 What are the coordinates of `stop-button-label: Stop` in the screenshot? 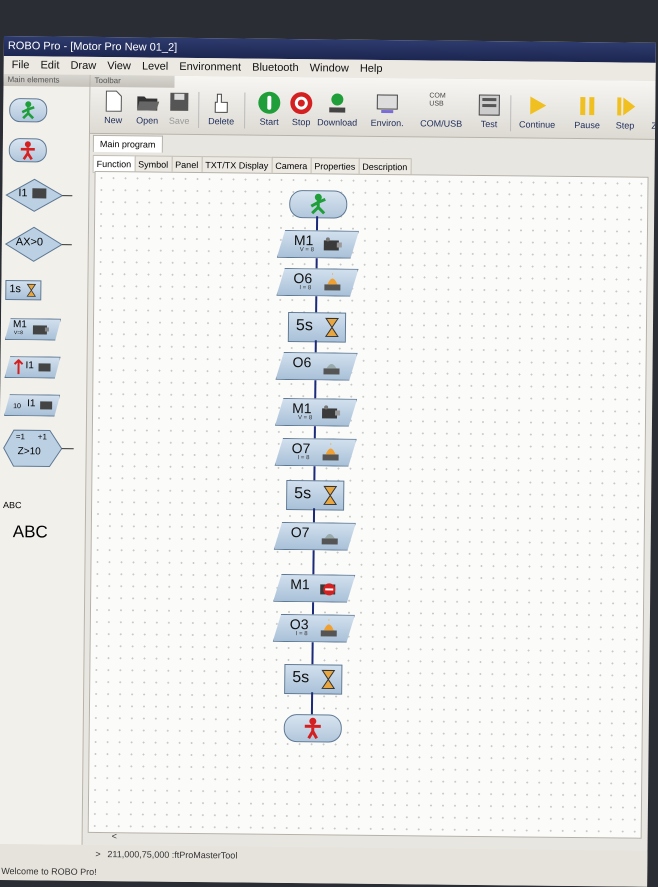 It's located at (301, 122).